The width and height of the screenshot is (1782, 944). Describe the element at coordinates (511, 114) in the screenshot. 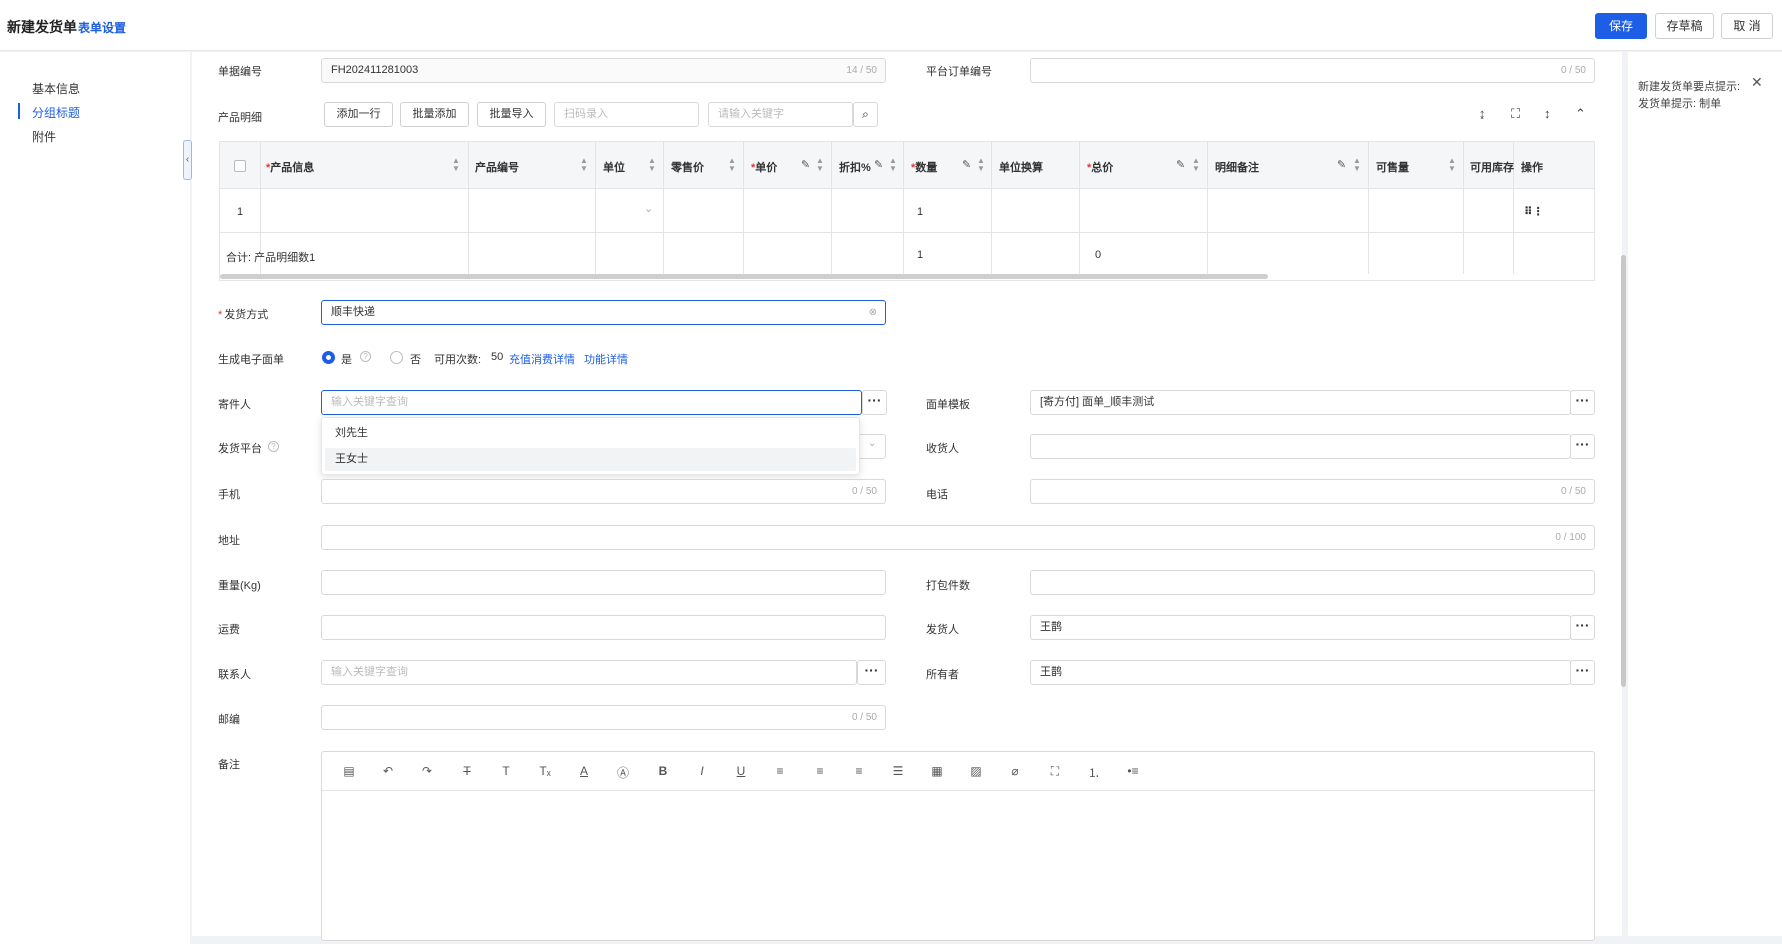

I see `batch-import-button: 批量导入` at that location.